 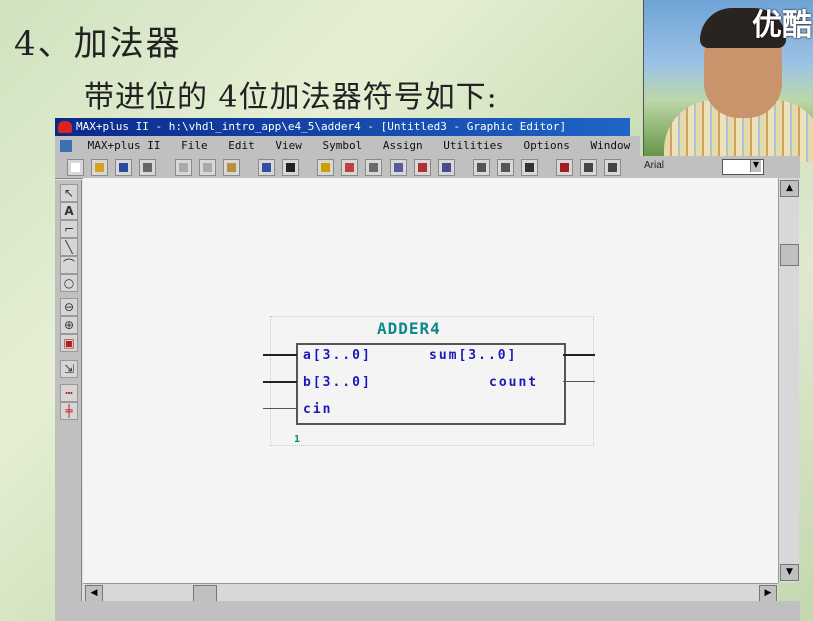 I want to click on cut-icon, so click(x=183, y=167).